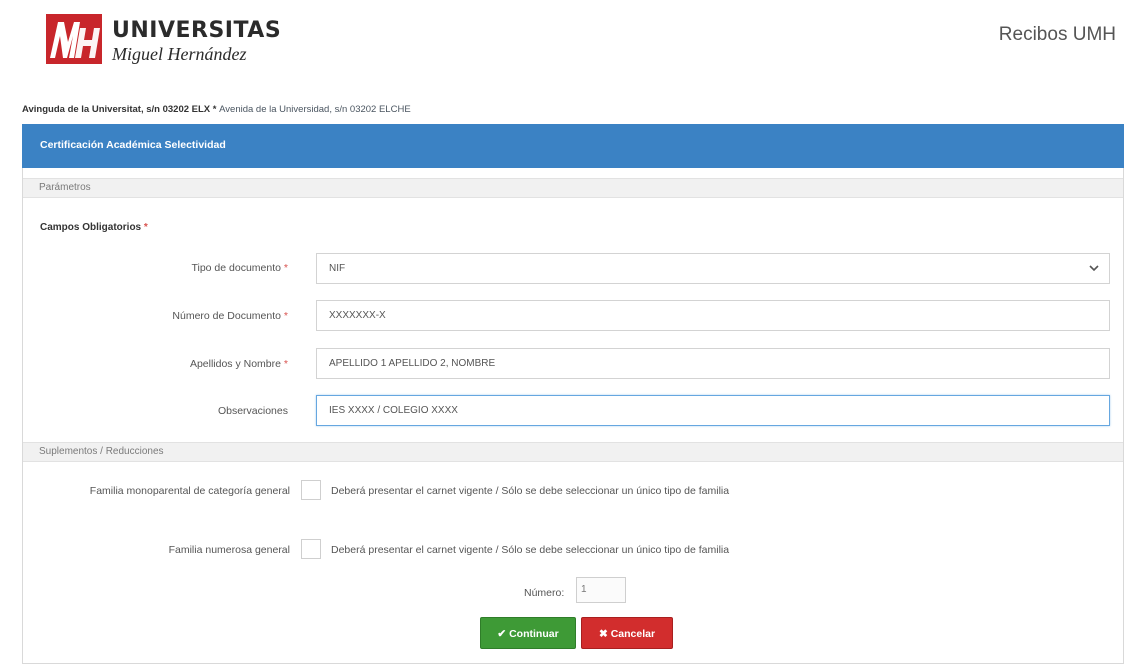 The width and height of the screenshot is (1124, 664). I want to click on required-fields-title: Campos Obligatorios *, so click(94, 227).